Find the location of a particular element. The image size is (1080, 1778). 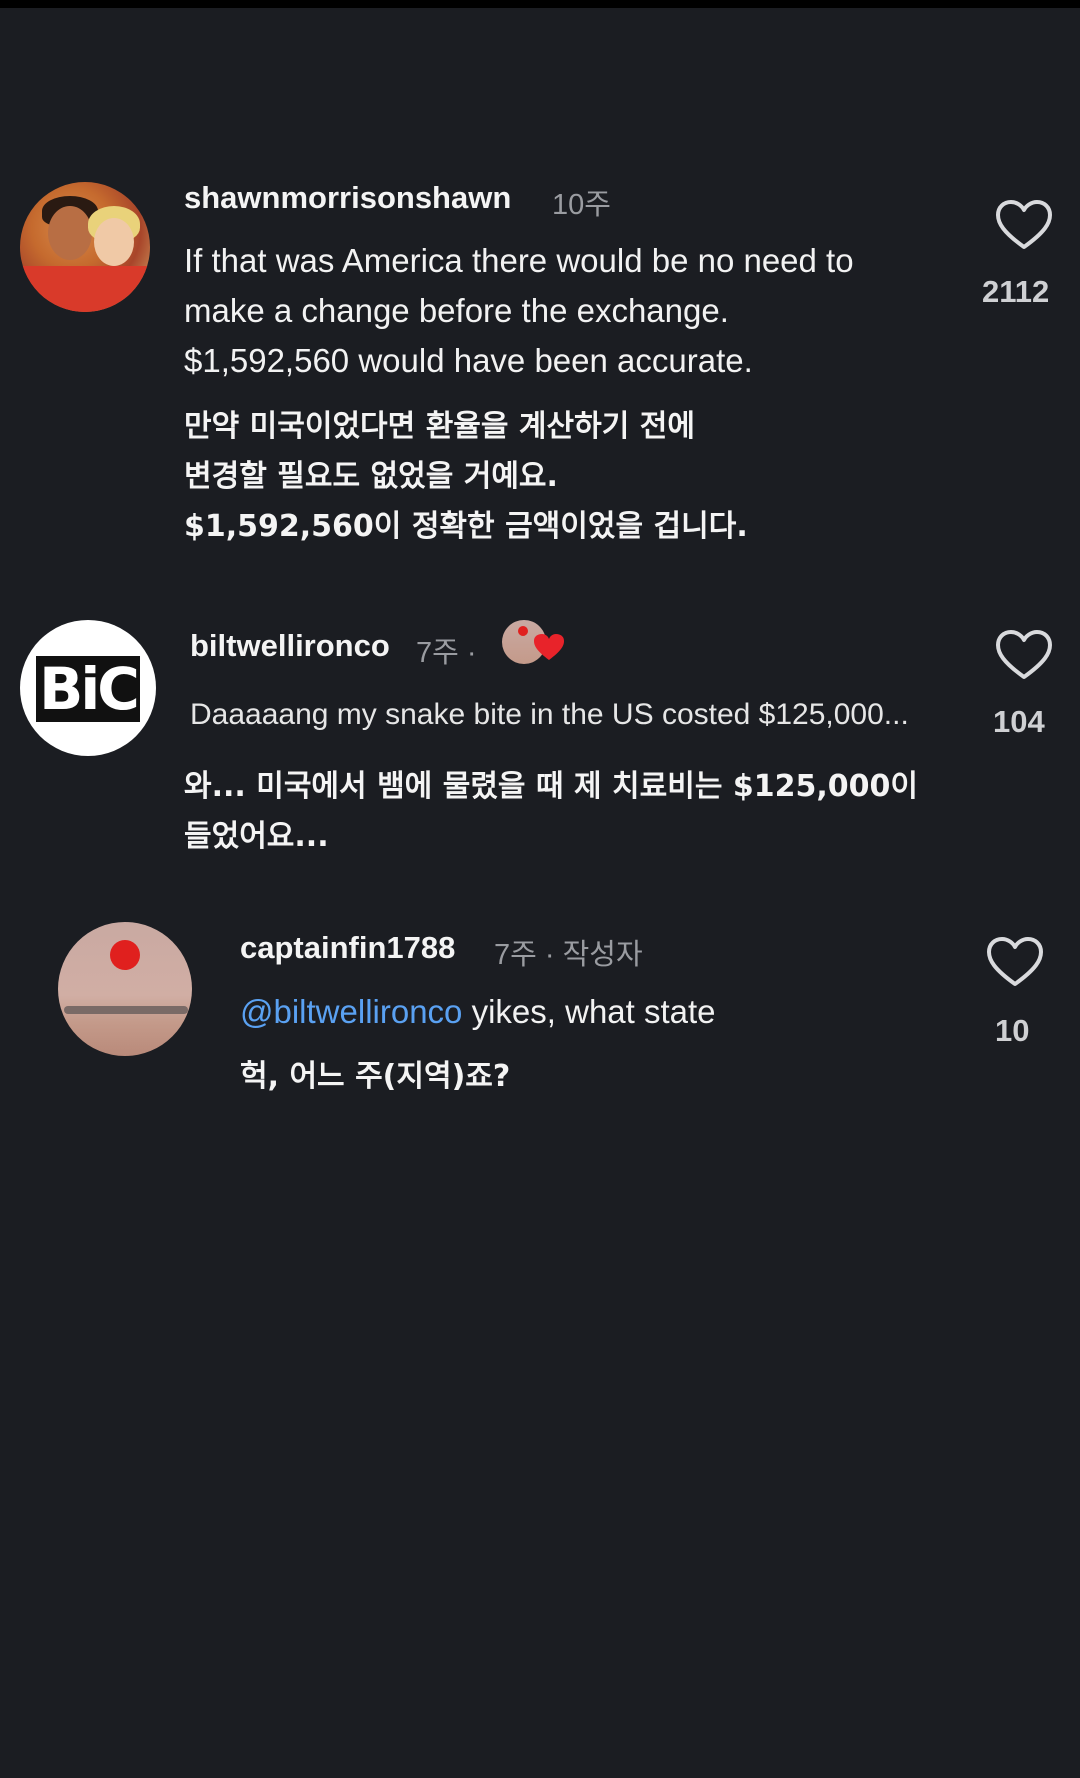

like-count: 10 is located at coordinates (1012, 1030).